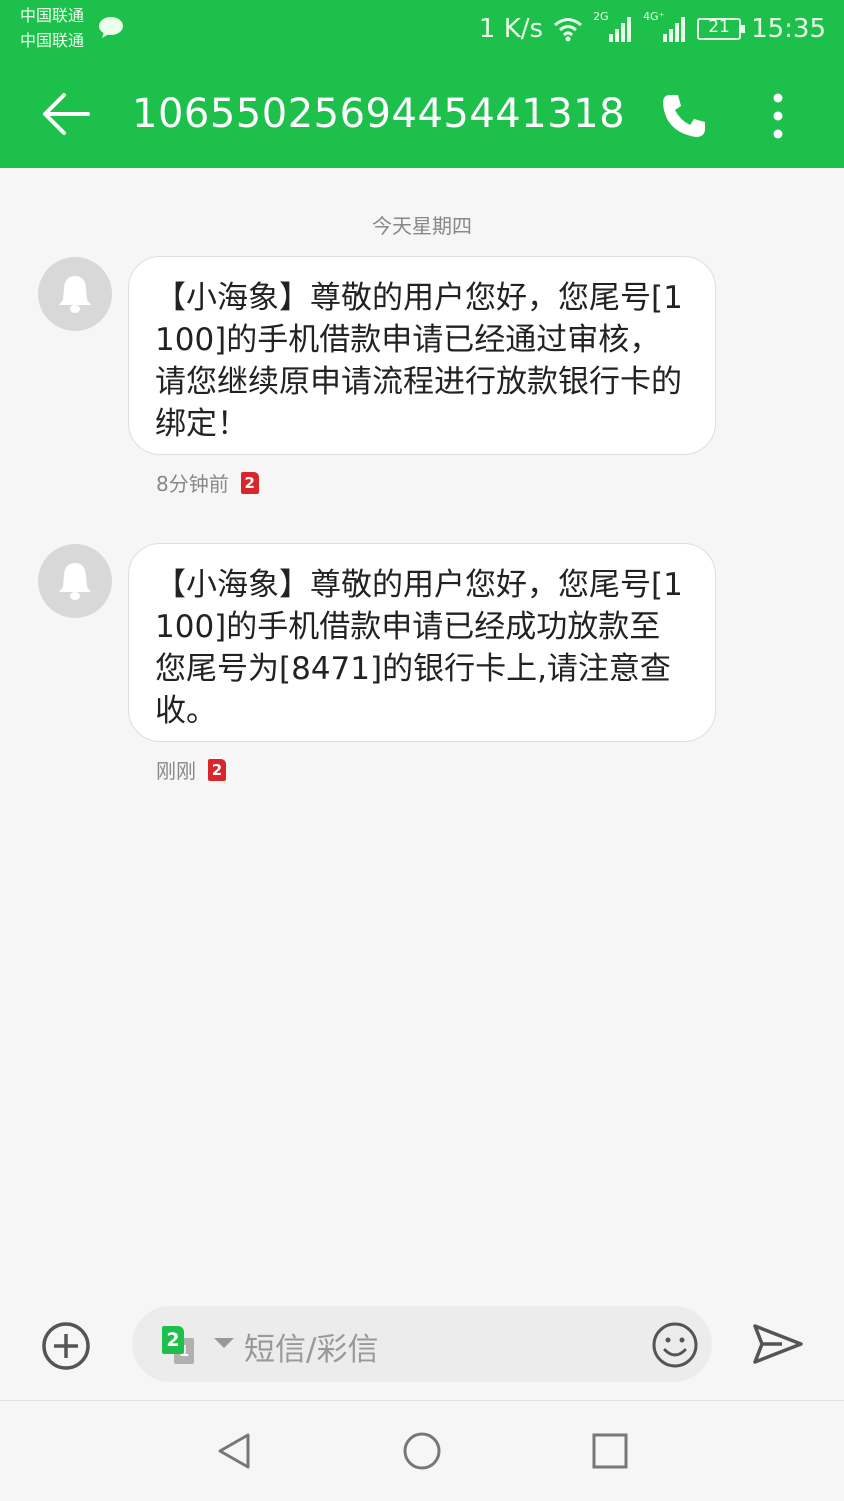 Image resolution: width=844 pixels, height=1501 pixels. Describe the element at coordinates (66, 1346) in the screenshot. I see `add-attachment-icon` at that location.